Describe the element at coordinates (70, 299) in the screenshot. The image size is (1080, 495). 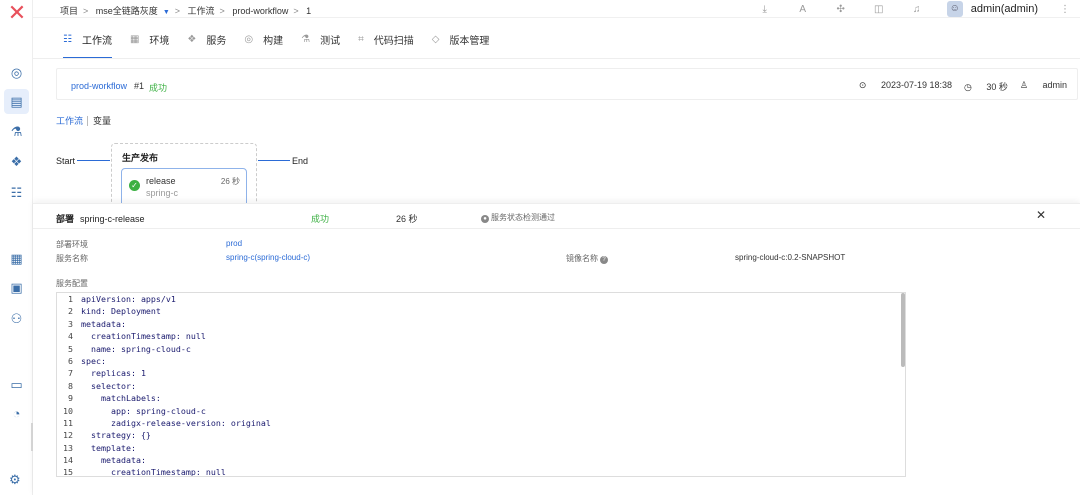
I see `line-number: 1` at that location.